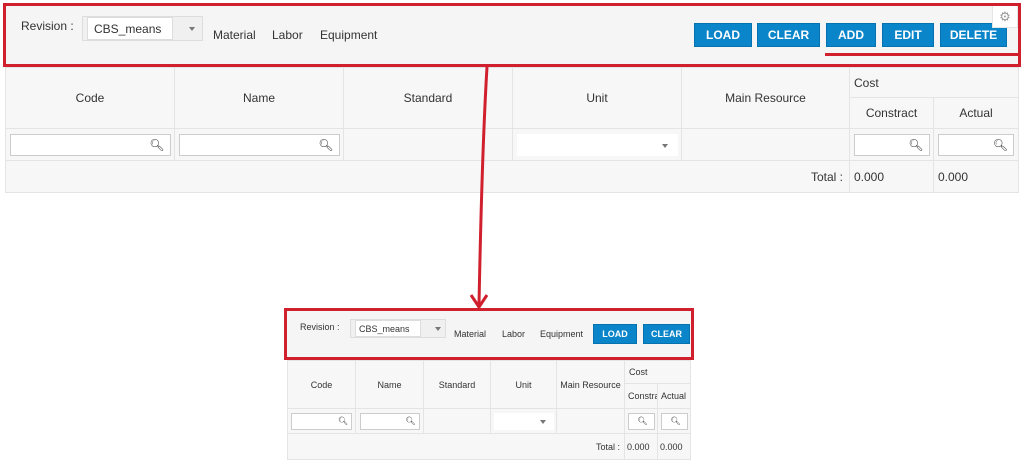  Describe the element at coordinates (321, 384) in the screenshot. I see `header-code: Code` at that location.